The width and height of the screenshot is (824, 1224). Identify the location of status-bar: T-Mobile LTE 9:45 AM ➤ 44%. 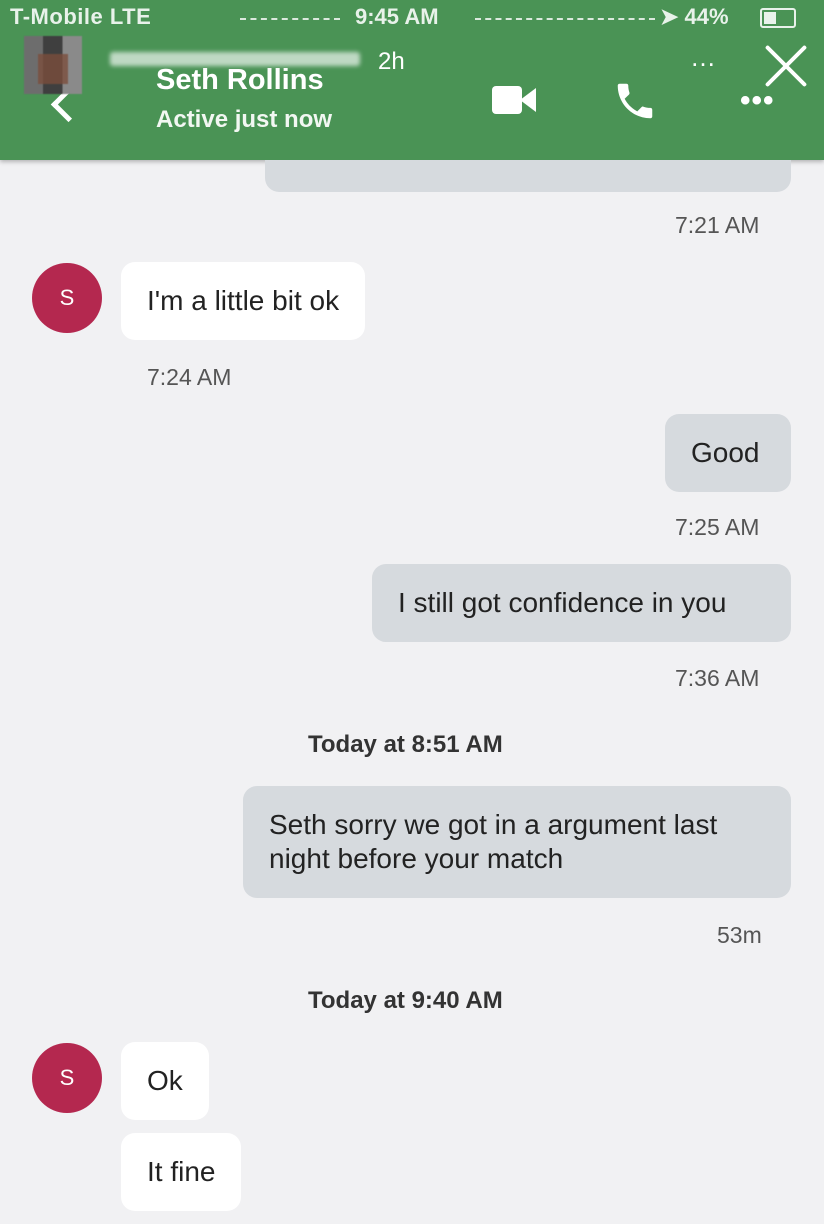
(412, 18).